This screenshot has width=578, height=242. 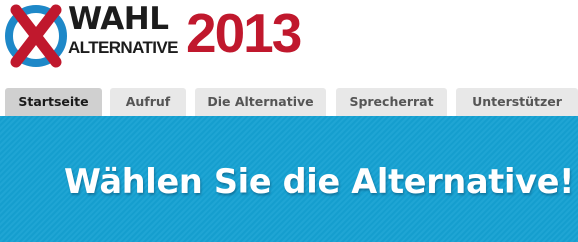 What do you see at coordinates (244, 33) in the screenshot?
I see `logo-year: 2013` at bounding box center [244, 33].